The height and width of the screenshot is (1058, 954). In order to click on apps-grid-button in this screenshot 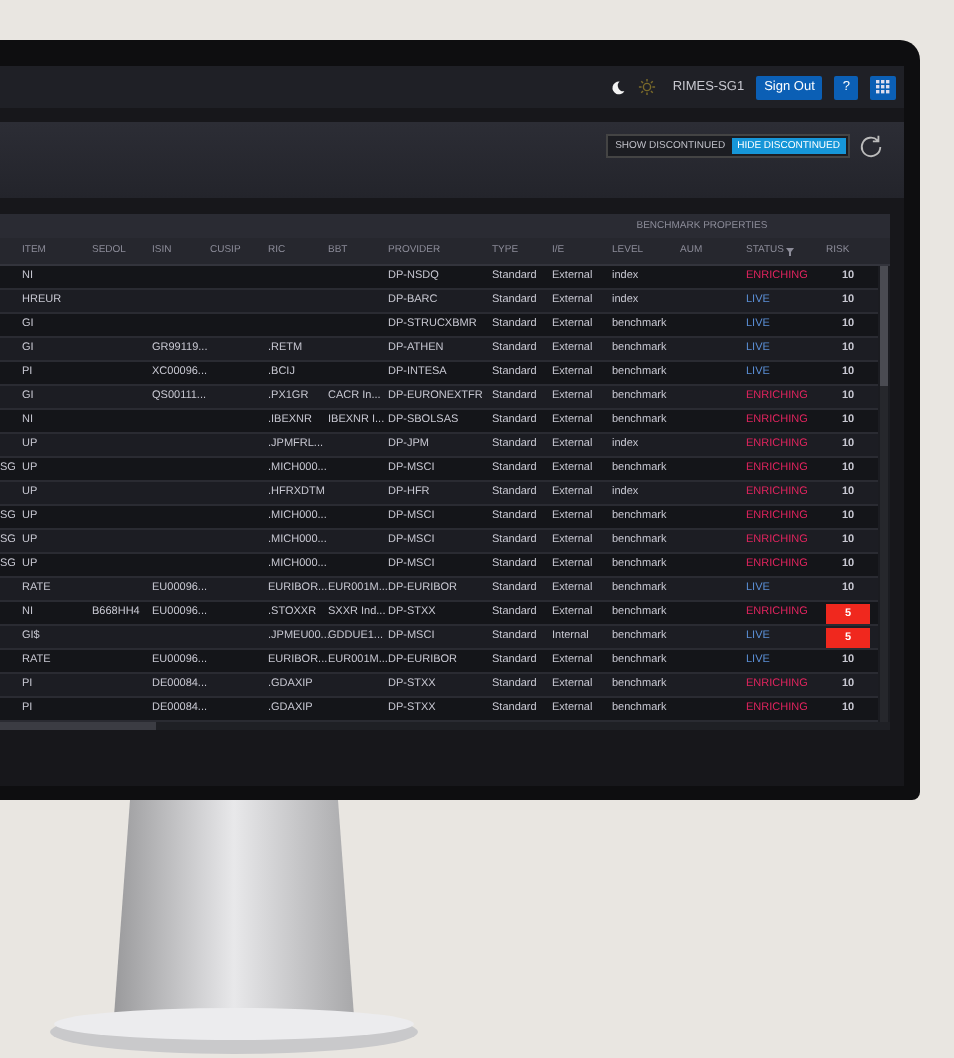, I will do `click(883, 87)`.